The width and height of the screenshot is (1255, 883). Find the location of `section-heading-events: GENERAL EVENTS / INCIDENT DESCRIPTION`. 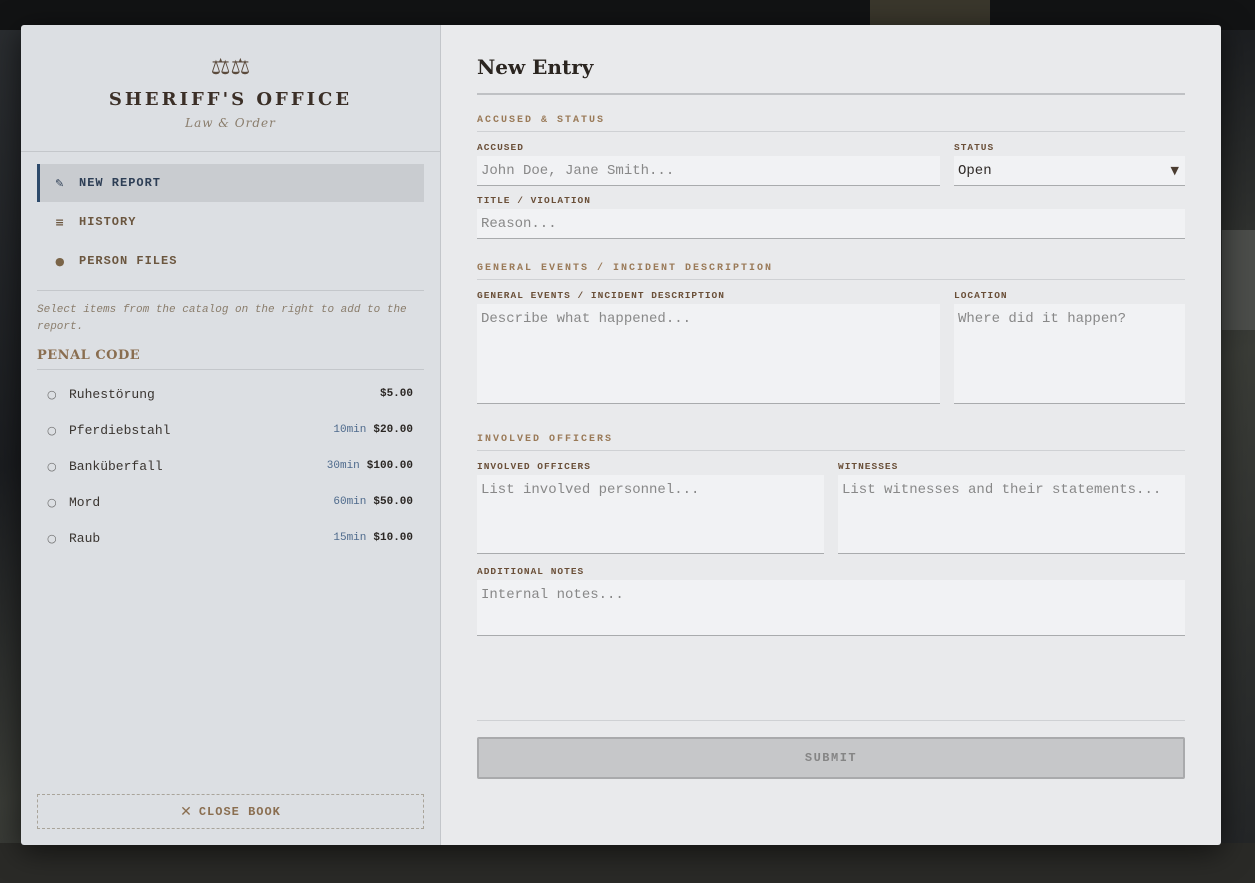

section-heading-events: GENERAL EVENTS / INCIDENT DESCRIPTION is located at coordinates (831, 271).